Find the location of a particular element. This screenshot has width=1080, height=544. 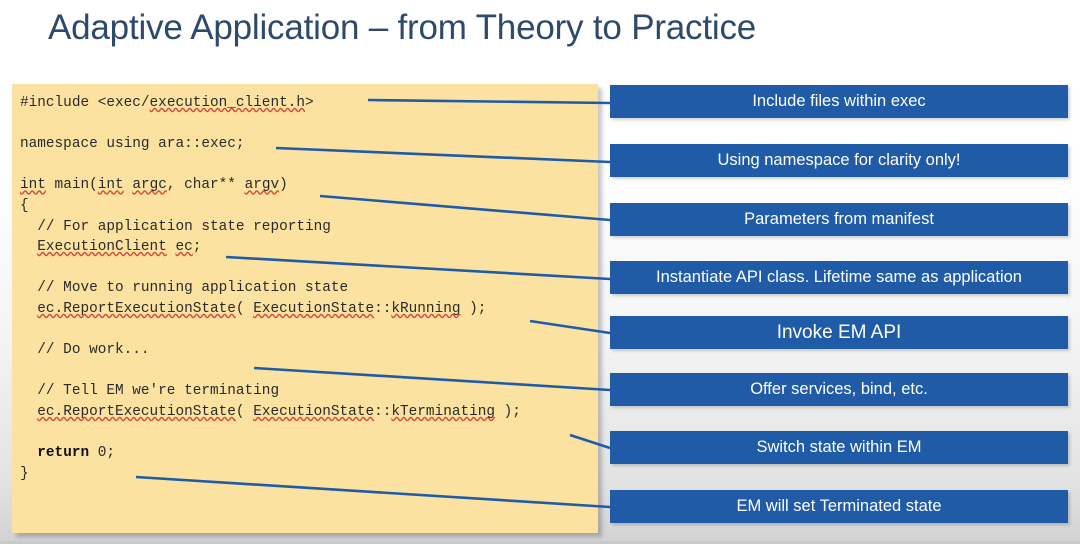

callout-box-5: Offer services, bind, etc. is located at coordinates (839, 389).